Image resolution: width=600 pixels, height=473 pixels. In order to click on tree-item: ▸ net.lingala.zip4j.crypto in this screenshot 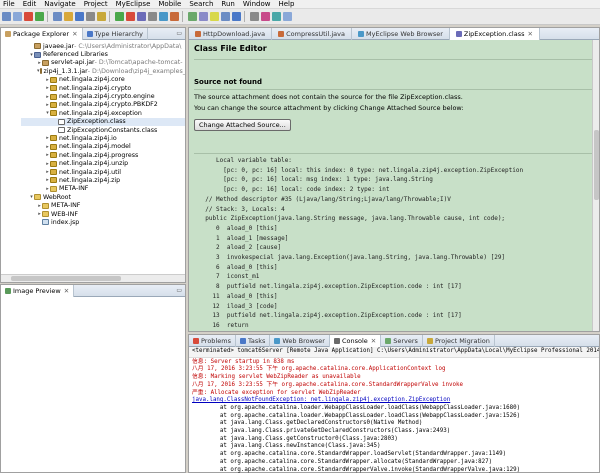, I will do `click(103, 88)`.